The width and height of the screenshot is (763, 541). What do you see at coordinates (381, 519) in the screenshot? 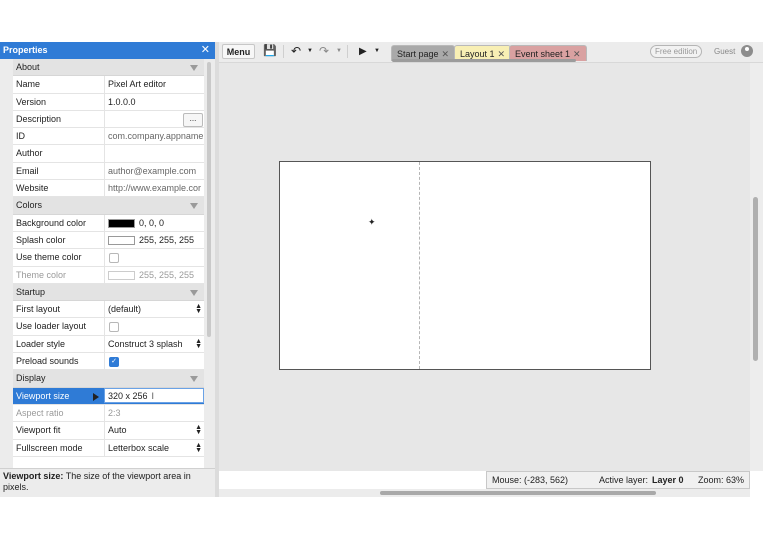
I see `bottom-margin` at bounding box center [381, 519].